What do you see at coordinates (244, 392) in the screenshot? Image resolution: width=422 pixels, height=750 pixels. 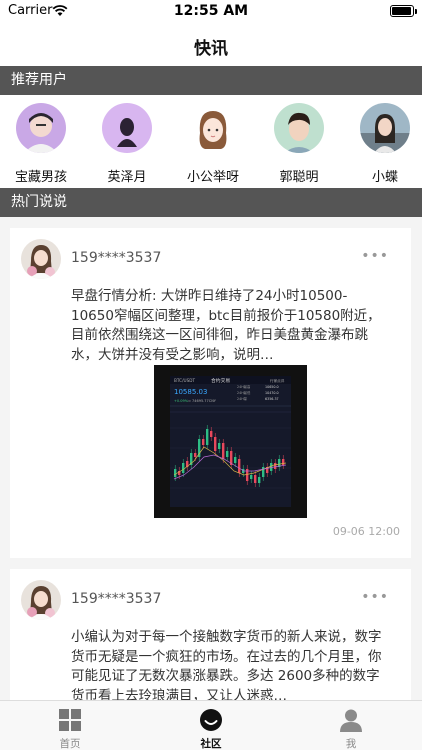 I see `chart-stat-label: 24H最低` at bounding box center [244, 392].